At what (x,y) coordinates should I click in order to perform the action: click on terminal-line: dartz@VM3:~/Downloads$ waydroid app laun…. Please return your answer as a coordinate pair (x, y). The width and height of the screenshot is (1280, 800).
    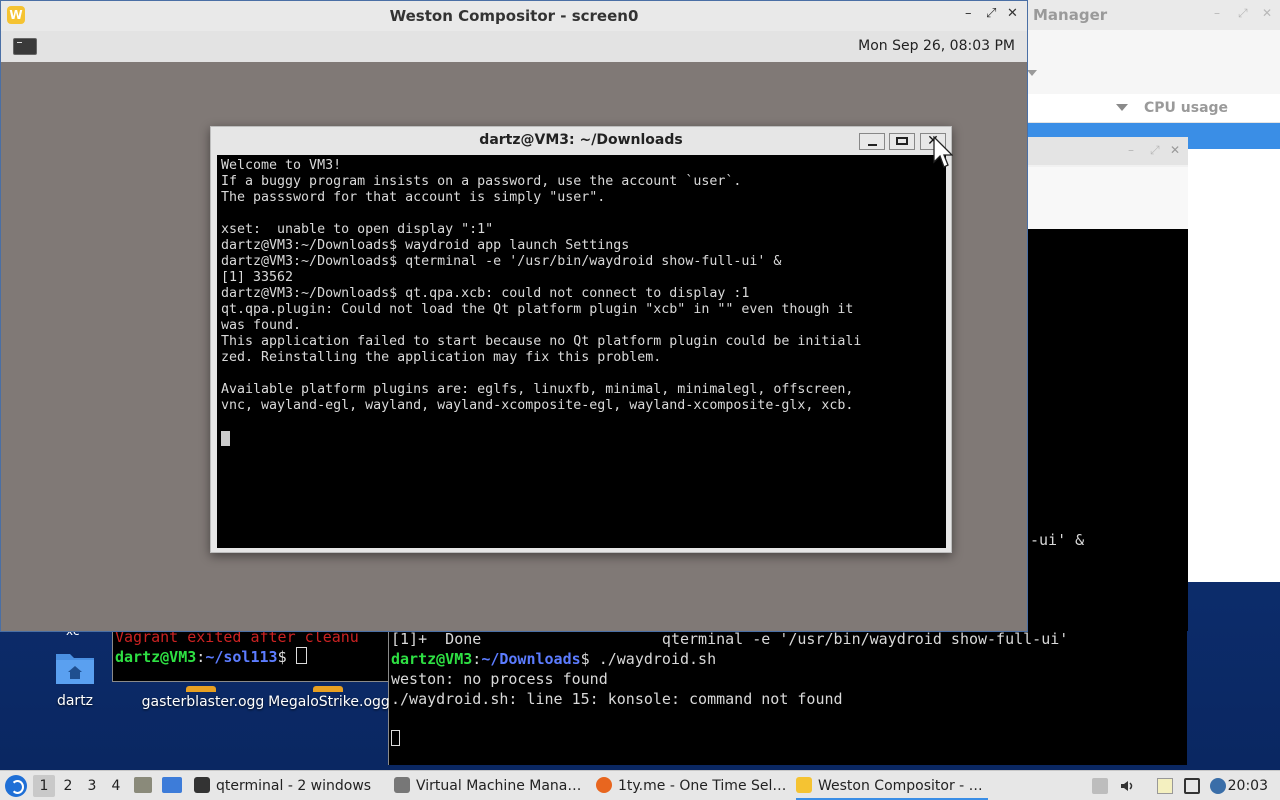
    Looking at the image, I should click on (425, 245).